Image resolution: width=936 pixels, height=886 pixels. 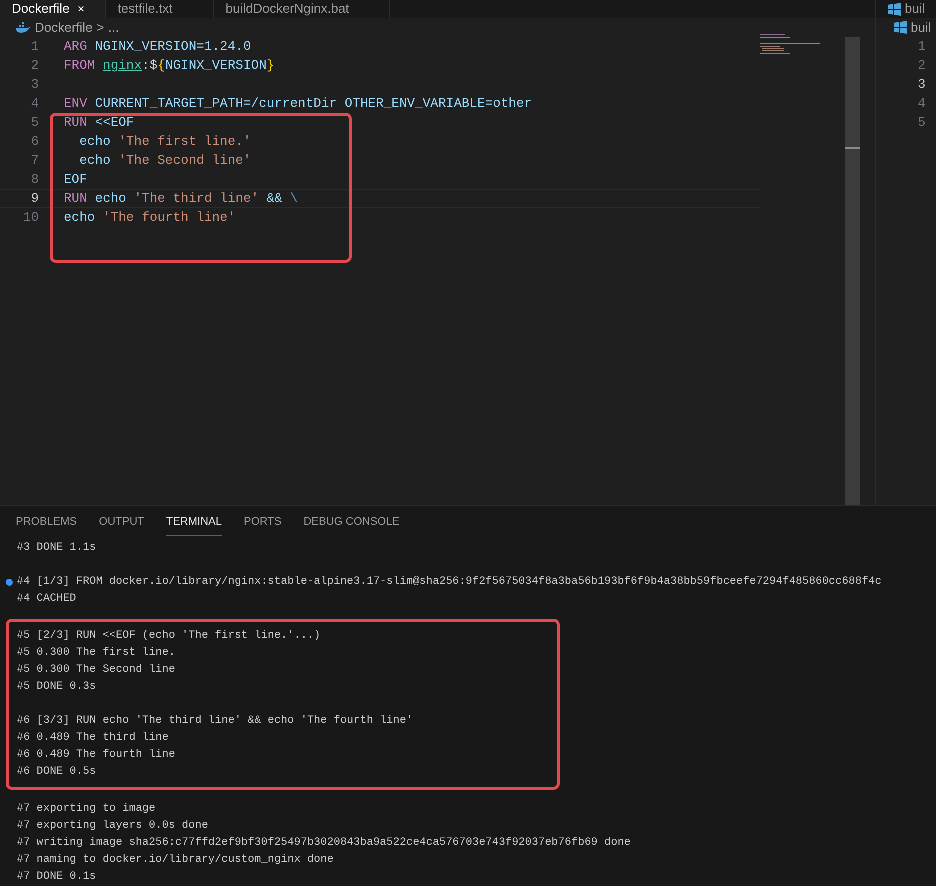 What do you see at coordinates (791, 45) in the screenshot?
I see `minimap-drawing` at bounding box center [791, 45].